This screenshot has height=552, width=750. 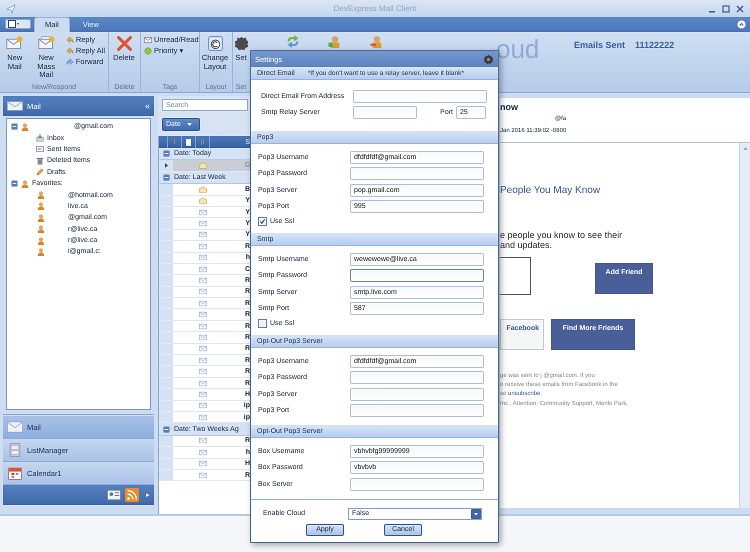 What do you see at coordinates (15, 450) in the screenshot?
I see `cabinet-icon` at bounding box center [15, 450].